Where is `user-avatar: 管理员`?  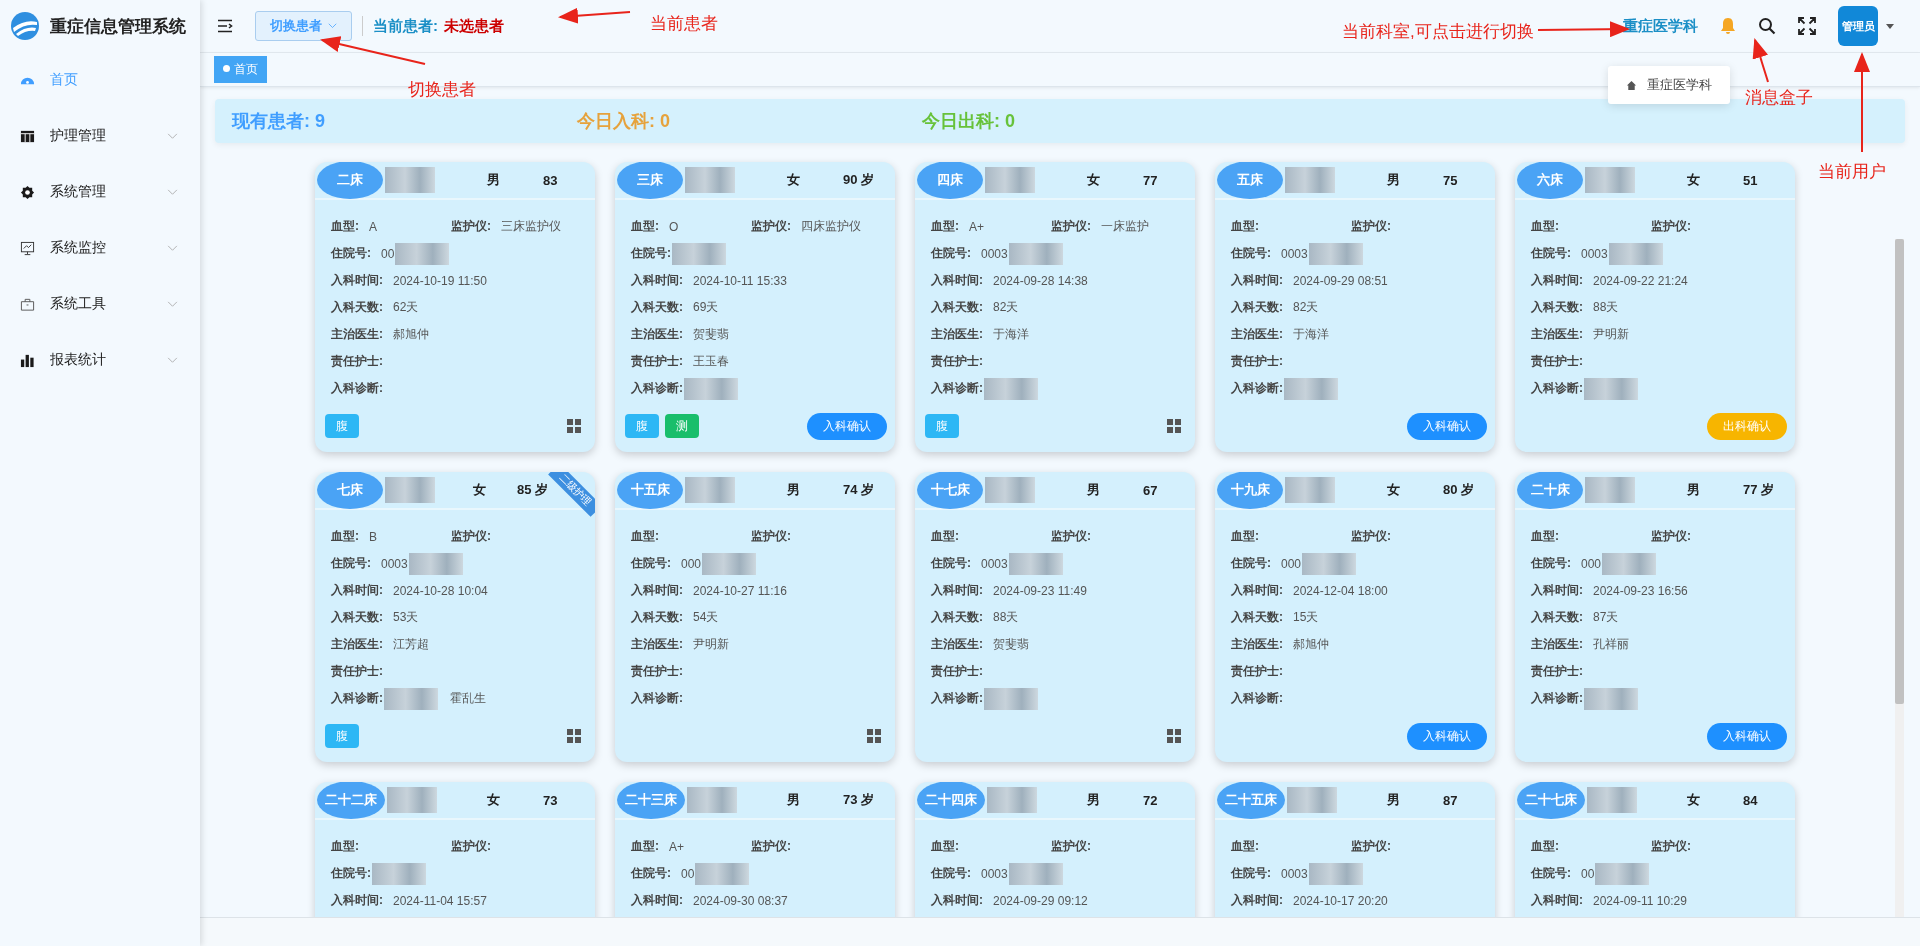 user-avatar: 管理员 is located at coordinates (1858, 26).